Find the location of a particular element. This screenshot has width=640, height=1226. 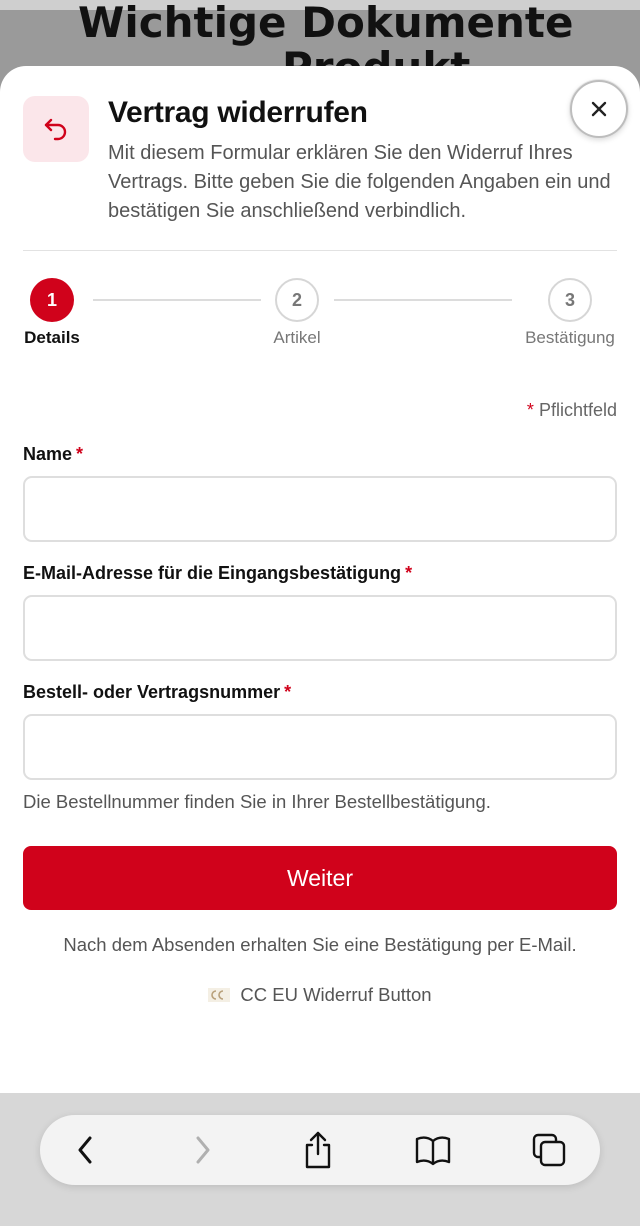

step-number: 1 is located at coordinates (52, 300).